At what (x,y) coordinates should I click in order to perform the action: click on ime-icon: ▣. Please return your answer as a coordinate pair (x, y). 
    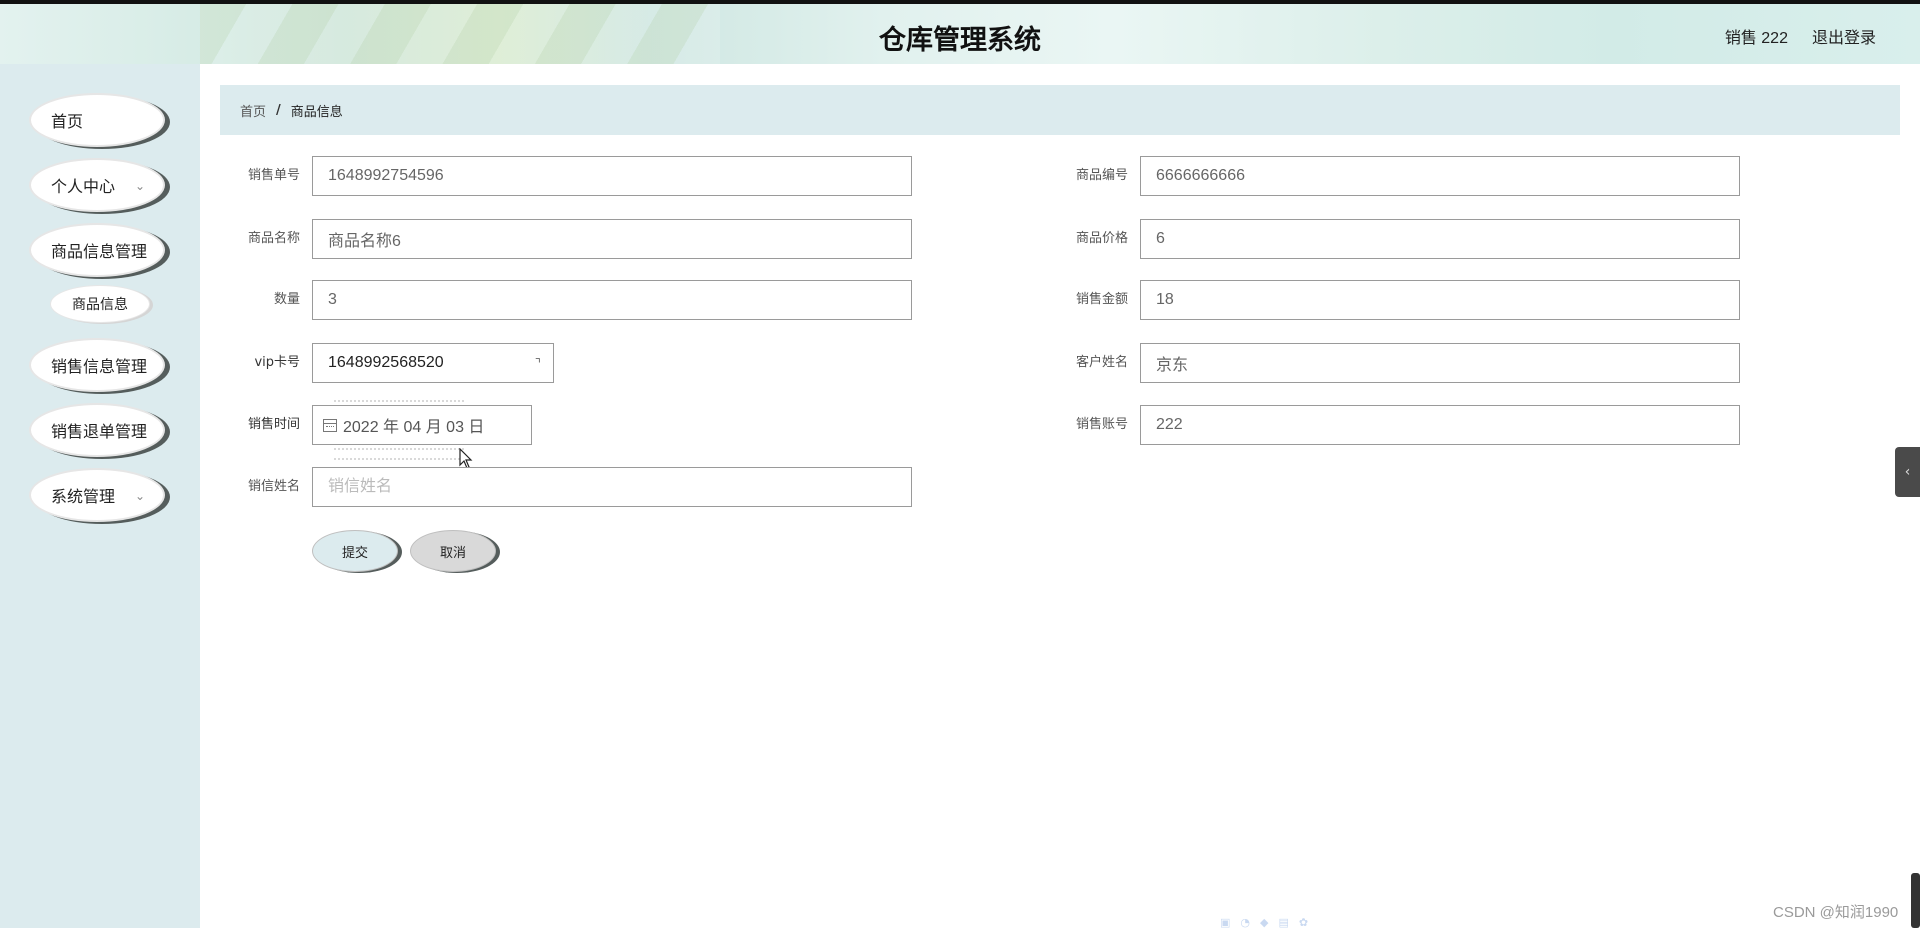
    Looking at the image, I should click on (1225, 922).